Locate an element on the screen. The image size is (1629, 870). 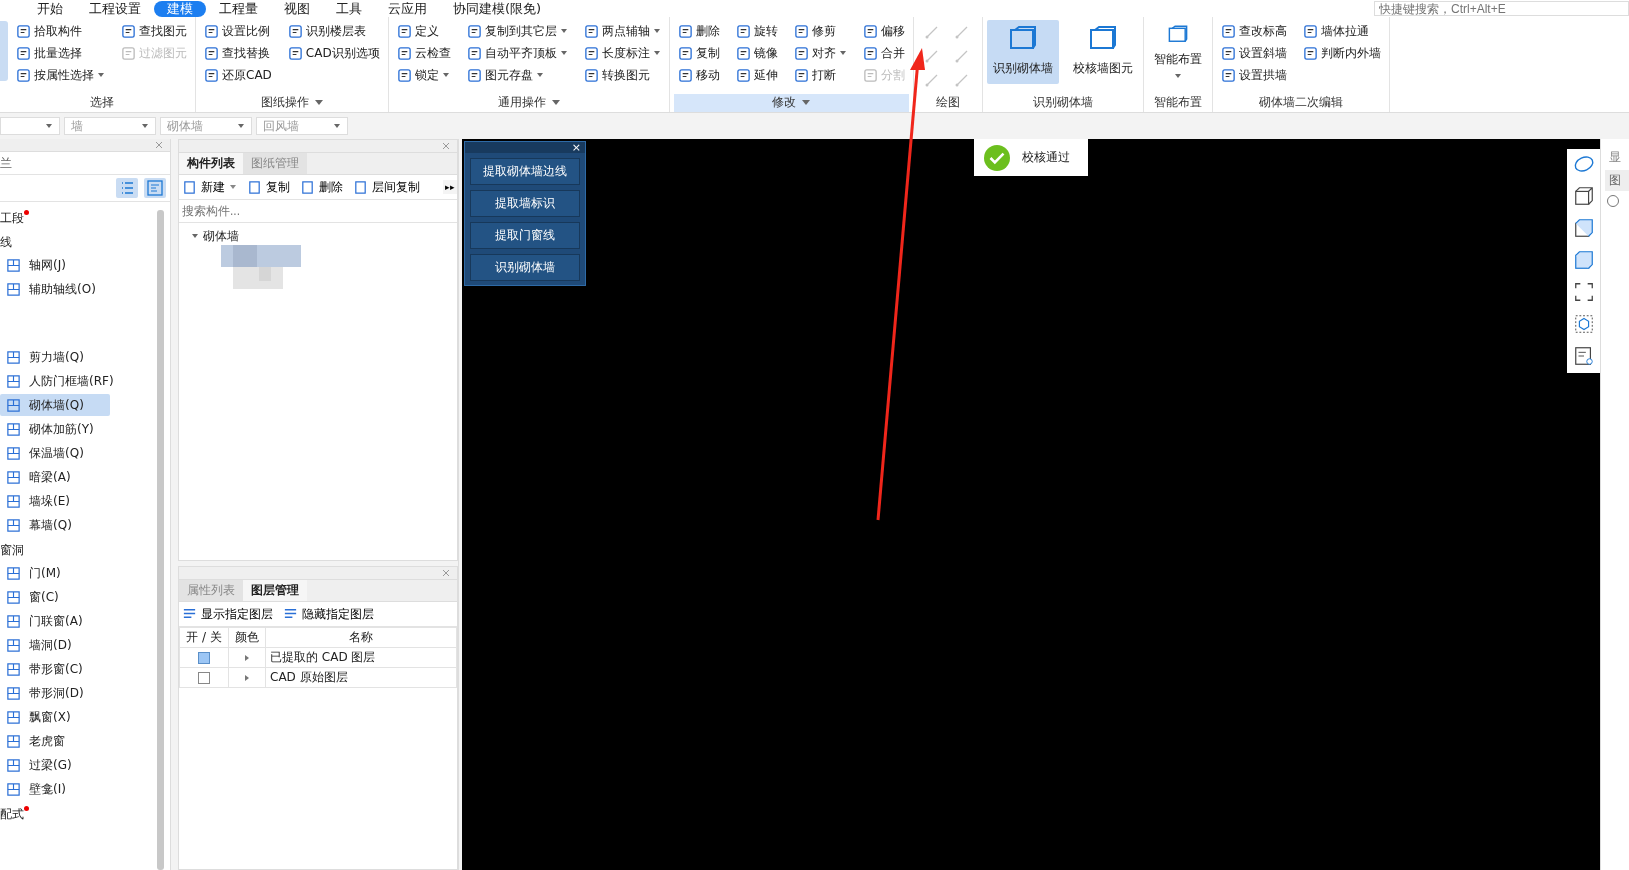
expand-caret-icon is located at coordinates (195, 236).